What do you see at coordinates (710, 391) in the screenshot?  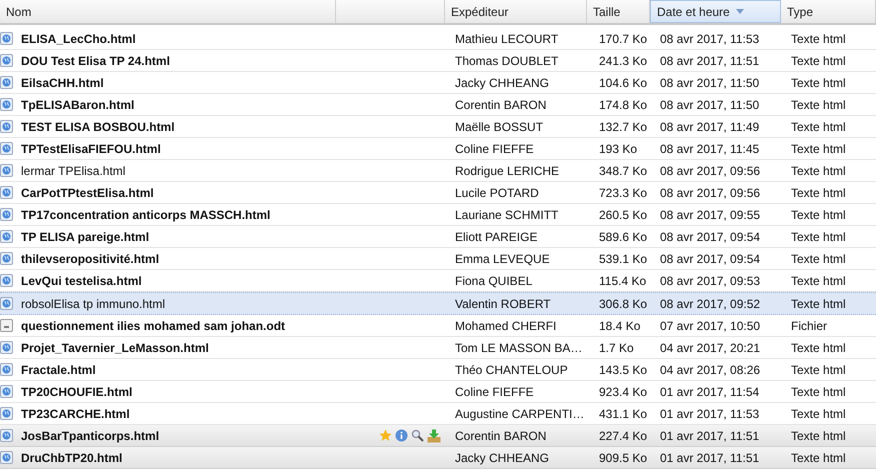 I see `date-time: 01 avr 2017, 11:54` at bounding box center [710, 391].